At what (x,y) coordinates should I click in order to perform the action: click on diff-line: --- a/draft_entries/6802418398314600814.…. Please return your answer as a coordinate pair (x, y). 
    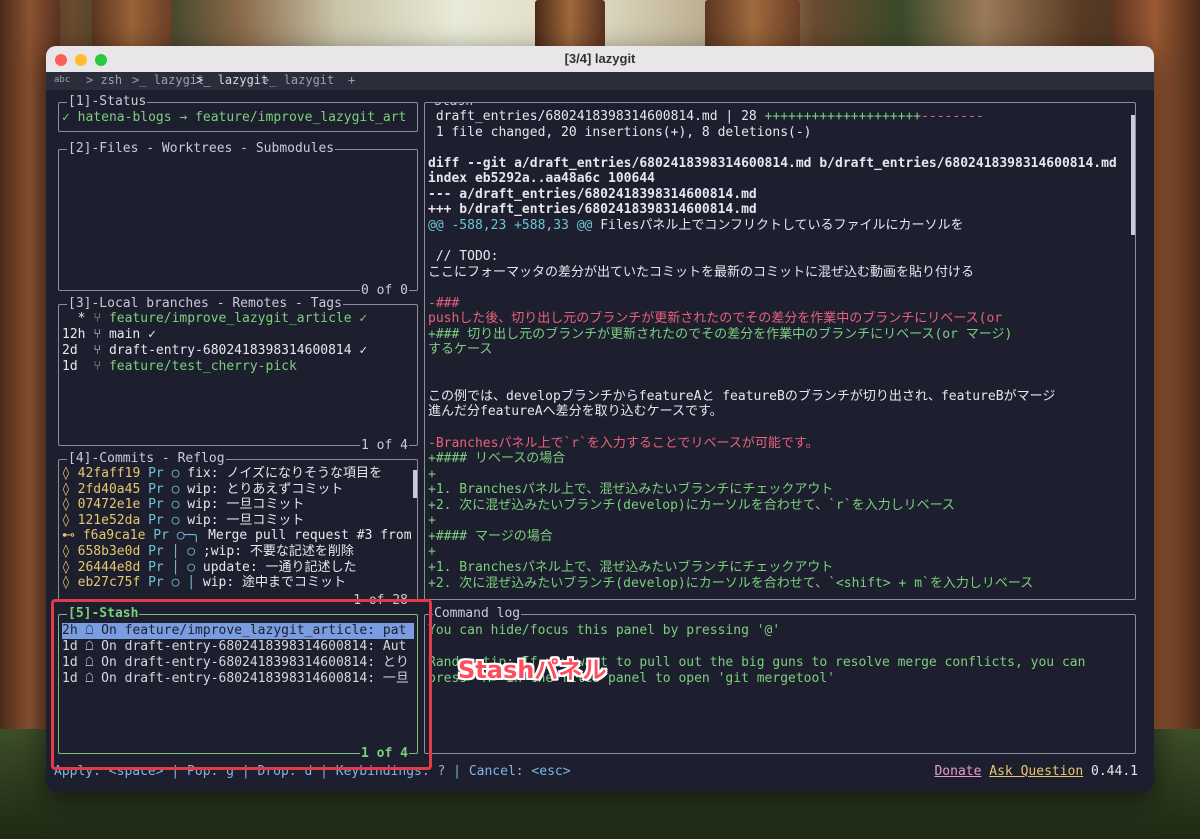
    Looking at the image, I should click on (778, 195).